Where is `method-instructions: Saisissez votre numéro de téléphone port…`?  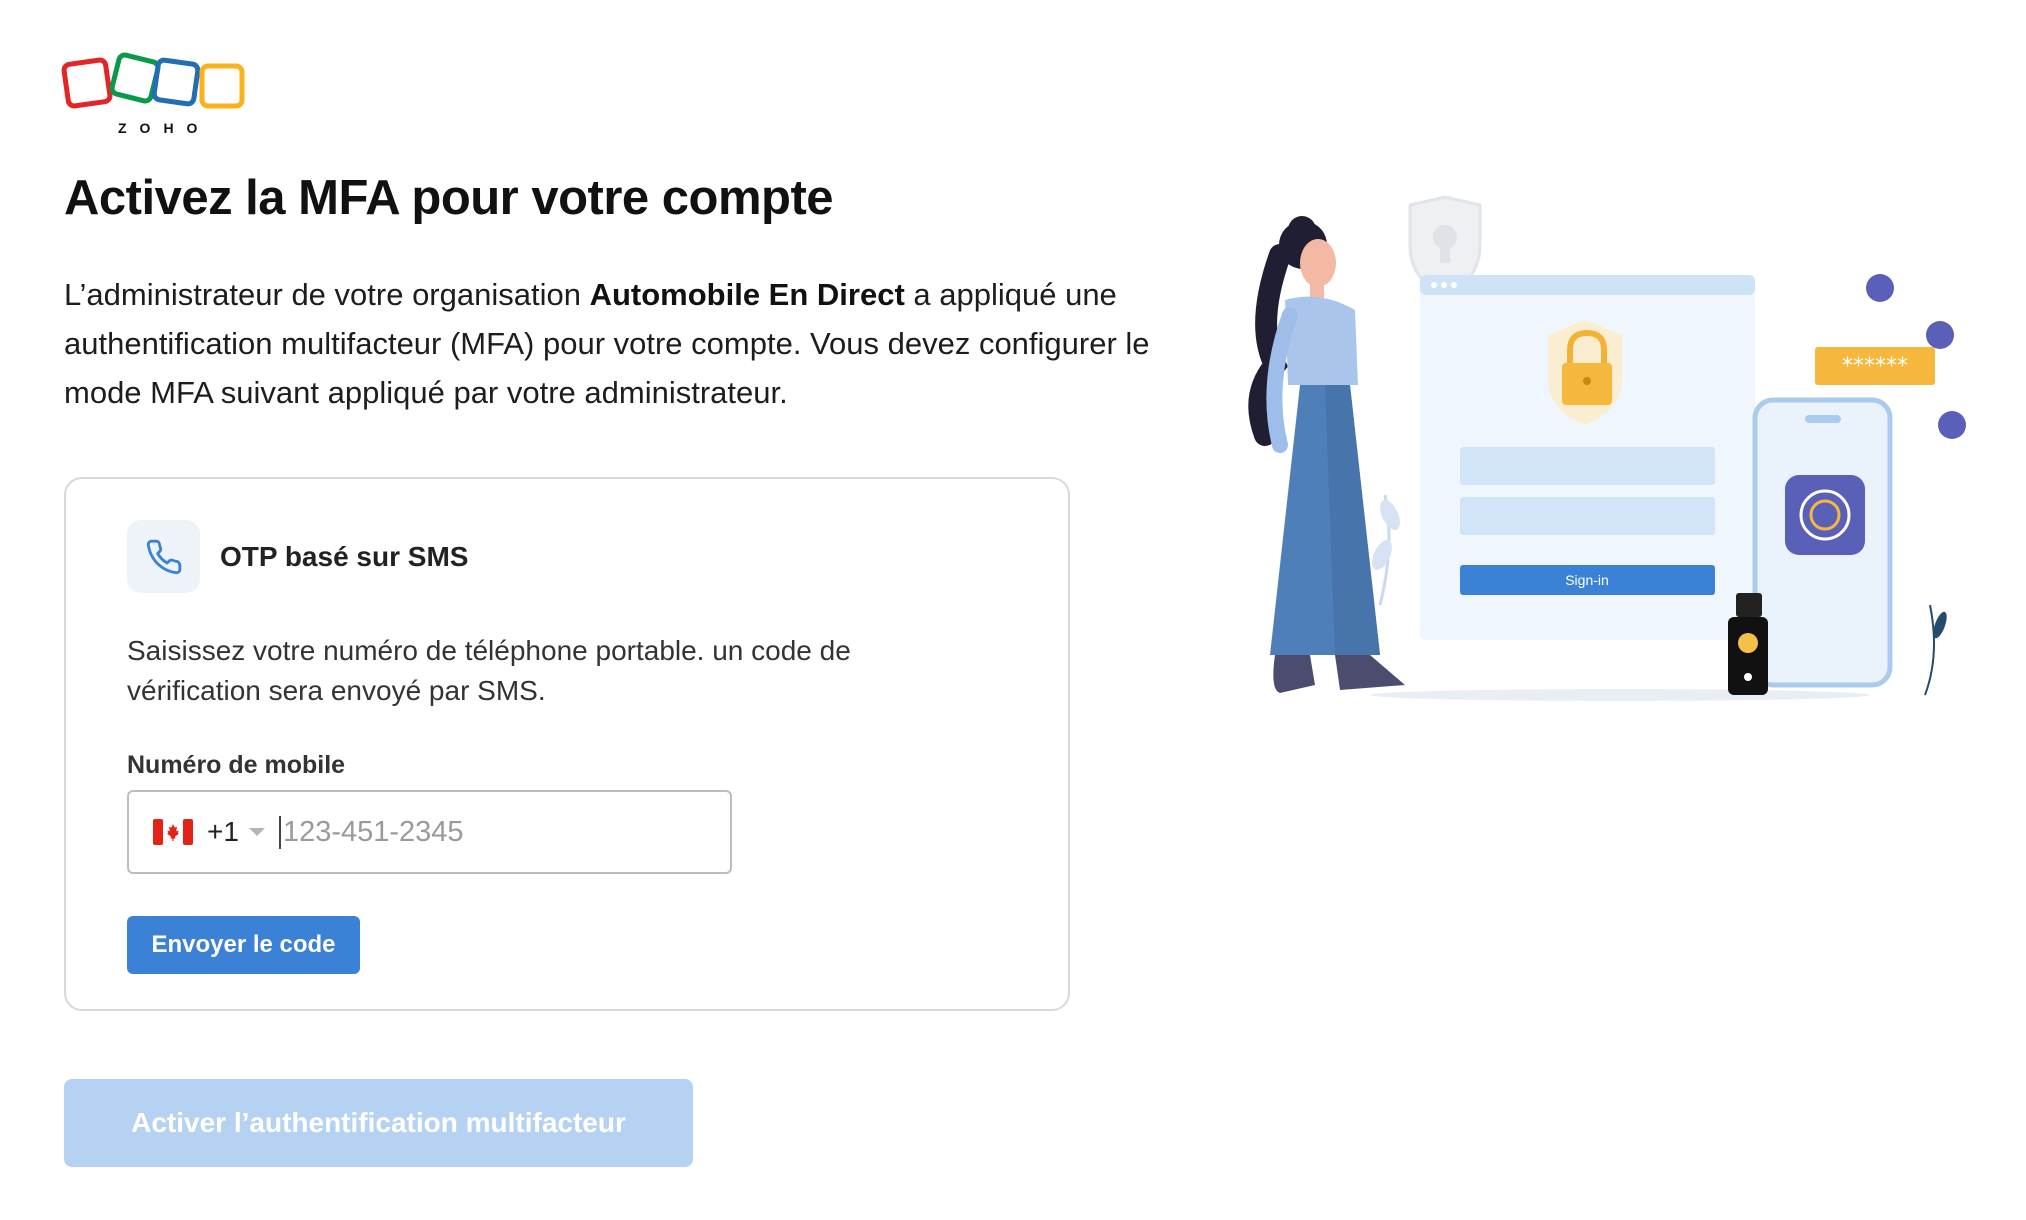
method-instructions: Saisissez votre numéro de téléphone port… is located at coordinates (489, 670).